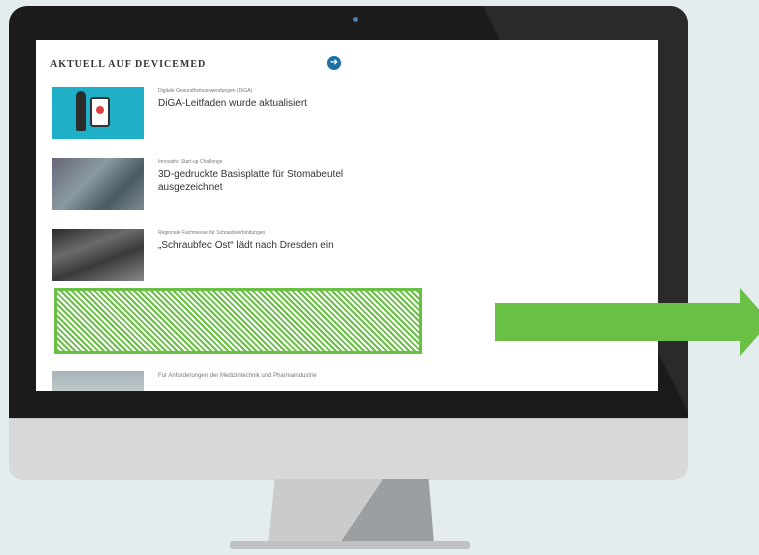  I want to click on smartphone-icon, so click(100, 112).